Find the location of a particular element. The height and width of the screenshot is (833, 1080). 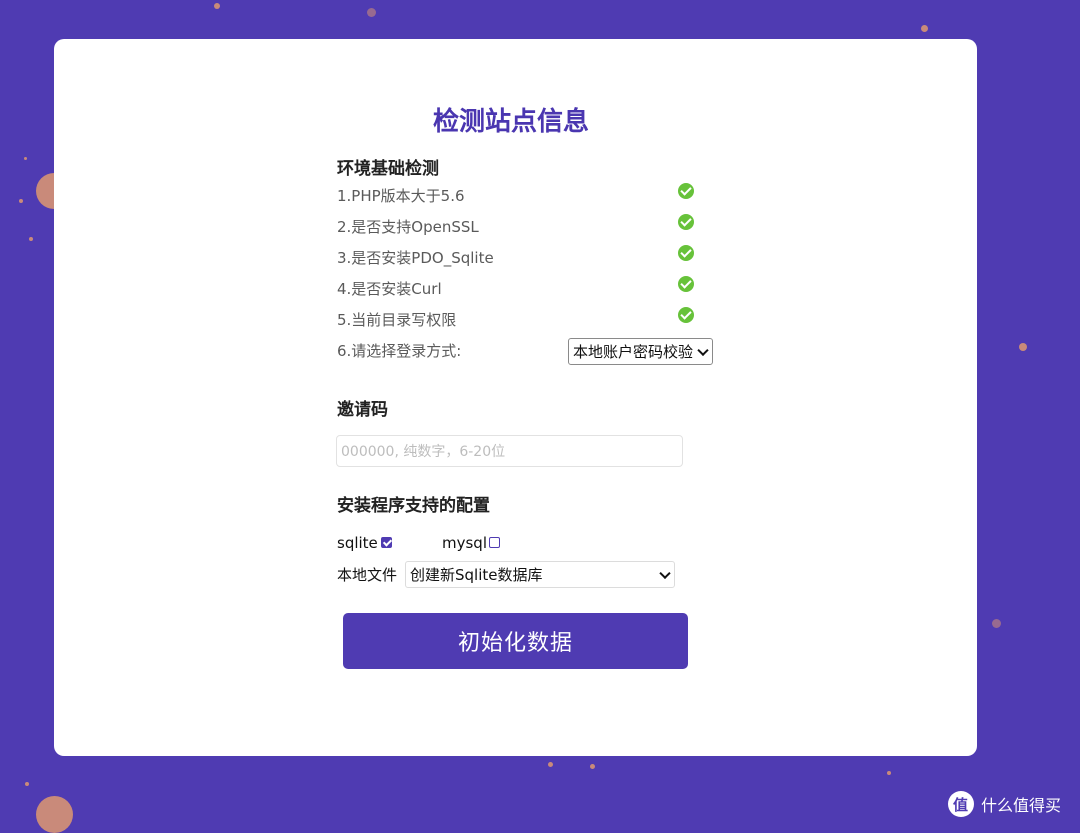

initialize-data-button: 初始化数据 is located at coordinates (515, 641).